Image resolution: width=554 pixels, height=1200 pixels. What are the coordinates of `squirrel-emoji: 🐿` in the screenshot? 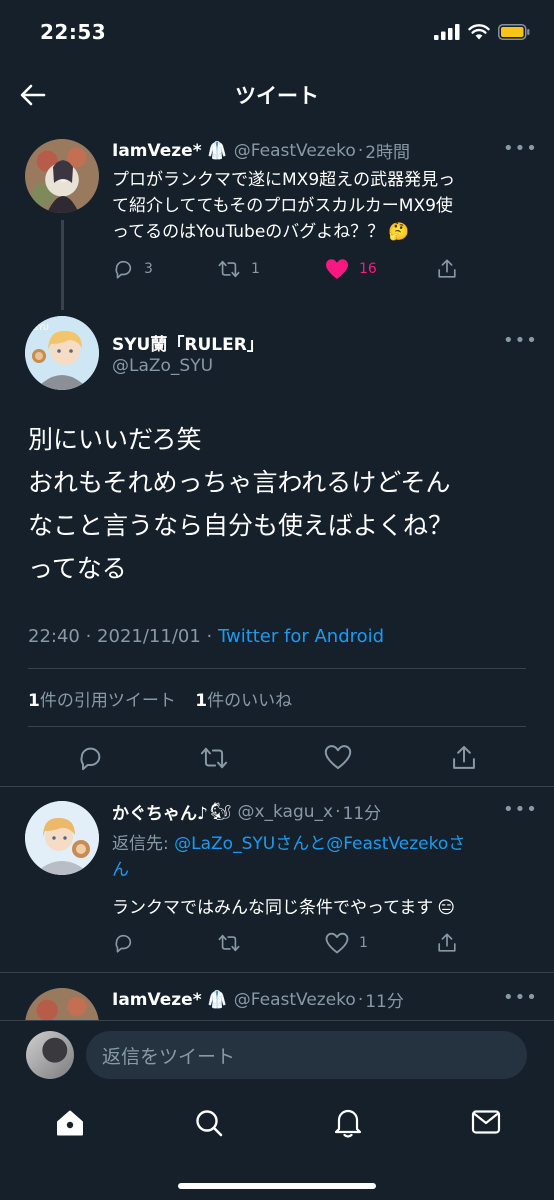 It's located at (220, 811).